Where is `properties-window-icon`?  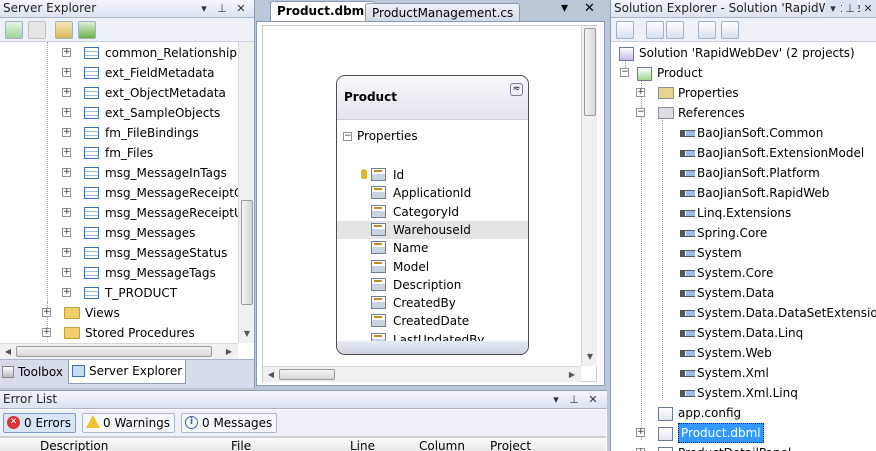 properties-window-icon is located at coordinates (625, 30).